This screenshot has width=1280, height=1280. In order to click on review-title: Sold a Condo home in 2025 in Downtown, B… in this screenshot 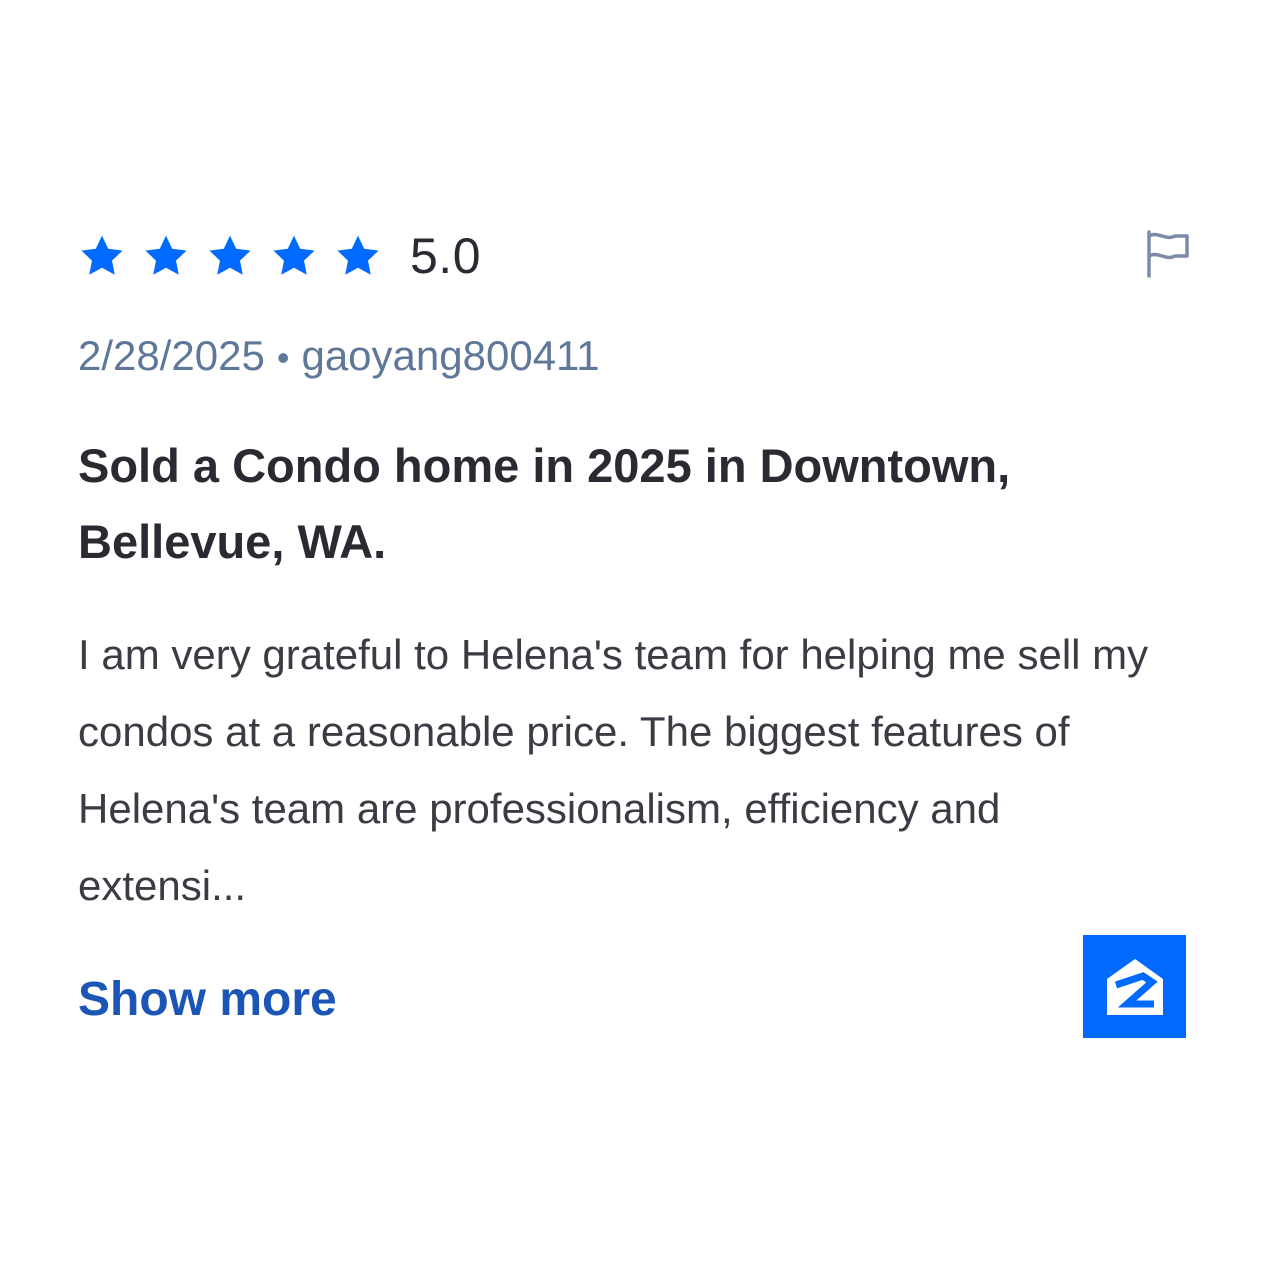, I will do `click(544, 503)`.